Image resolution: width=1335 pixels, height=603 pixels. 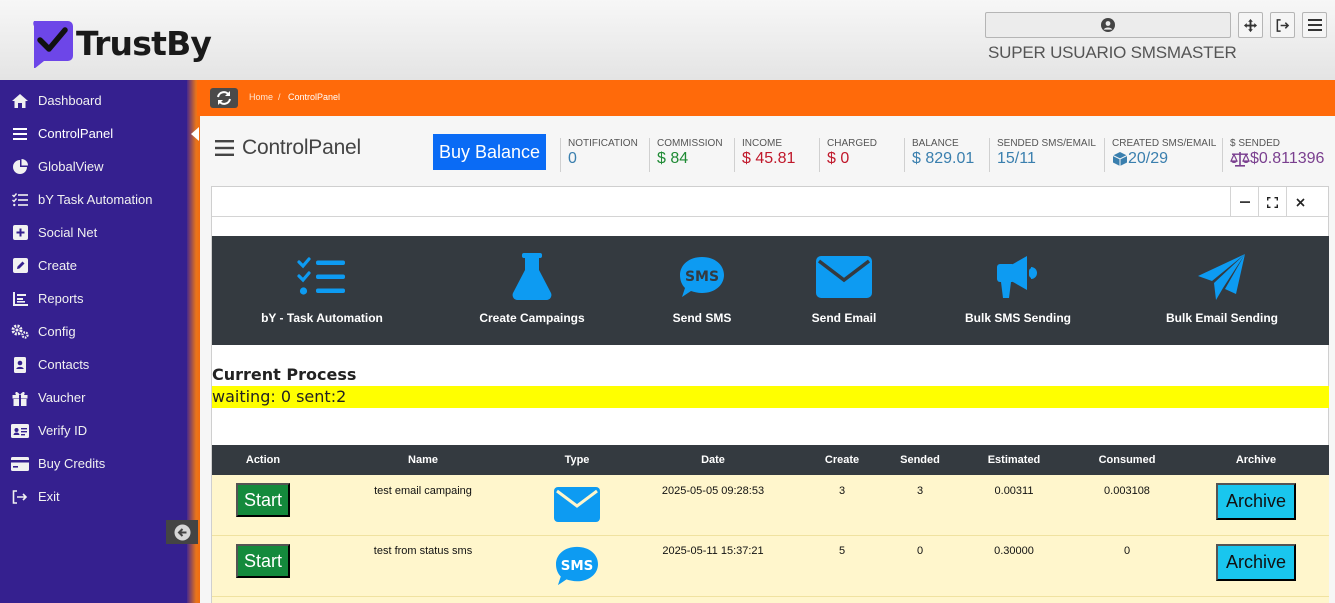 What do you see at coordinates (68, 232) in the screenshot?
I see `sidebar-item-label: Social Net` at bounding box center [68, 232].